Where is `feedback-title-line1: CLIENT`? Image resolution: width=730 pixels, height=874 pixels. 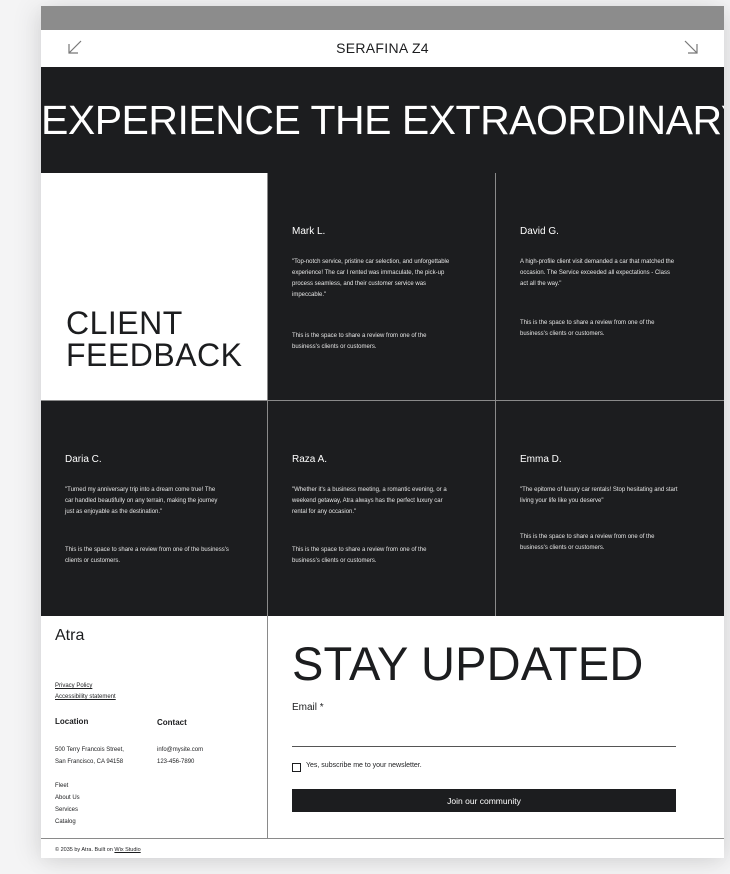 feedback-title-line1: CLIENT is located at coordinates (124, 323).